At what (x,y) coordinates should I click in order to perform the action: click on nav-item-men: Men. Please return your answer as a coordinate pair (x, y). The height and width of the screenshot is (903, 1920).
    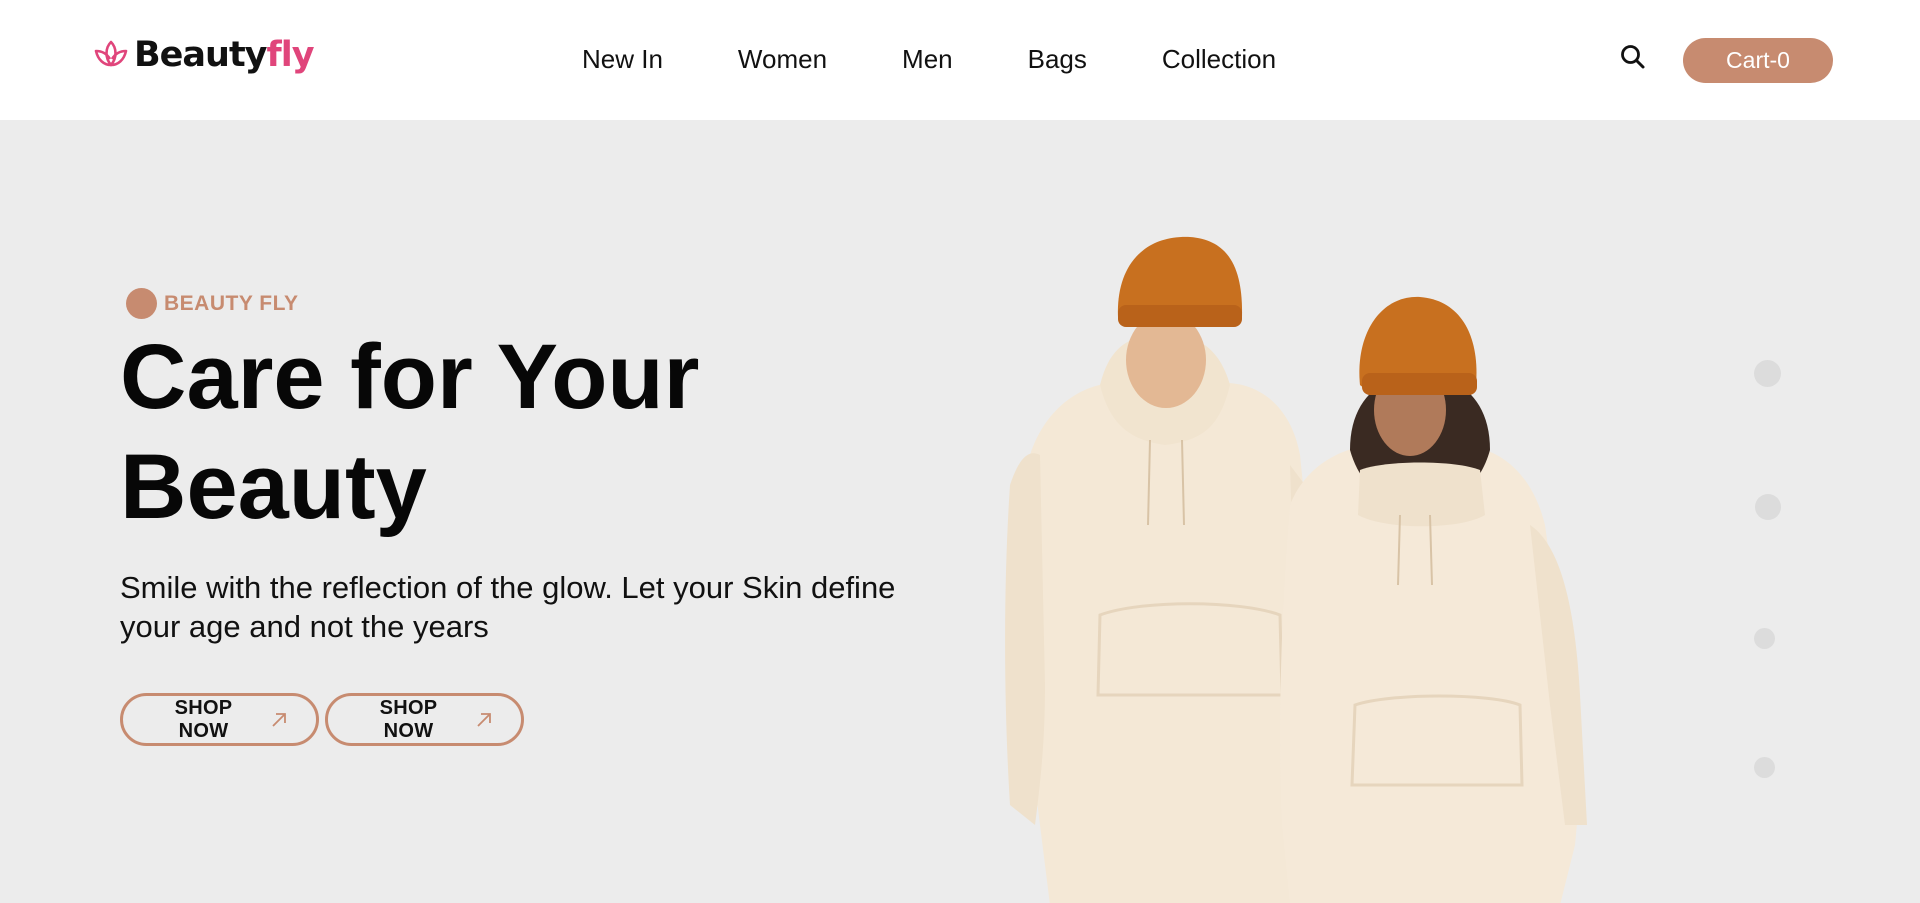
    Looking at the image, I should click on (927, 59).